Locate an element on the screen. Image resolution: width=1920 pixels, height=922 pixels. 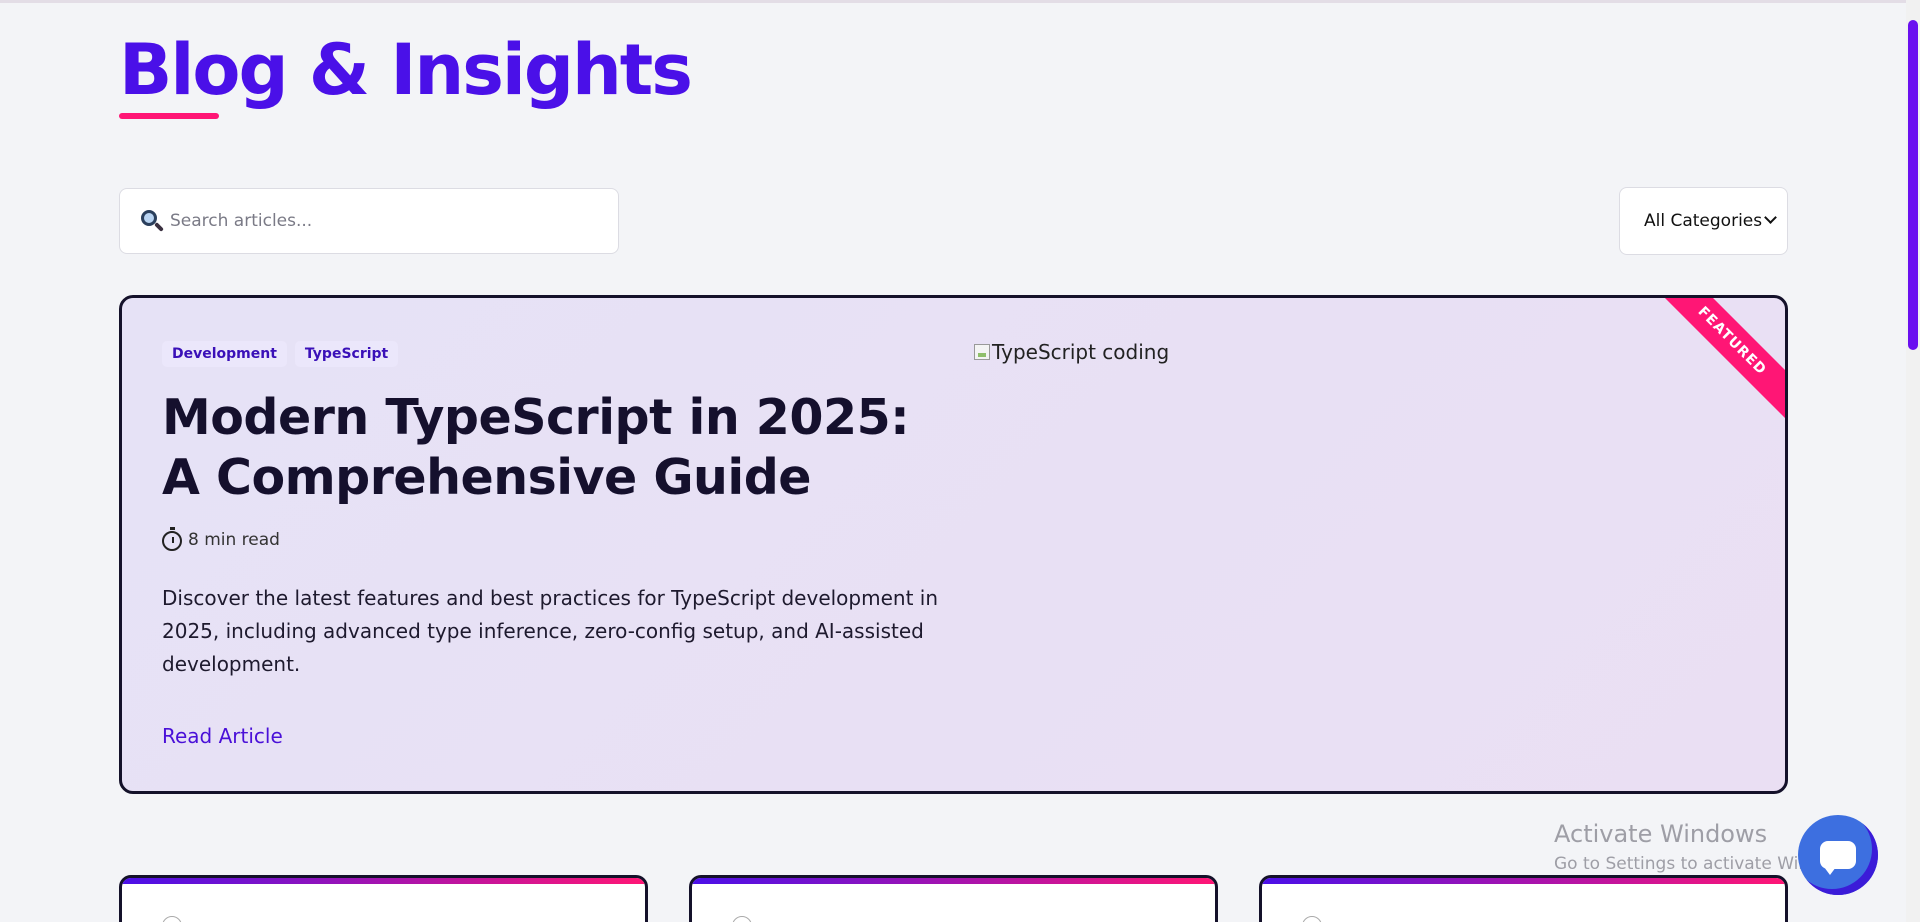
top-border is located at coordinates (960, 1).